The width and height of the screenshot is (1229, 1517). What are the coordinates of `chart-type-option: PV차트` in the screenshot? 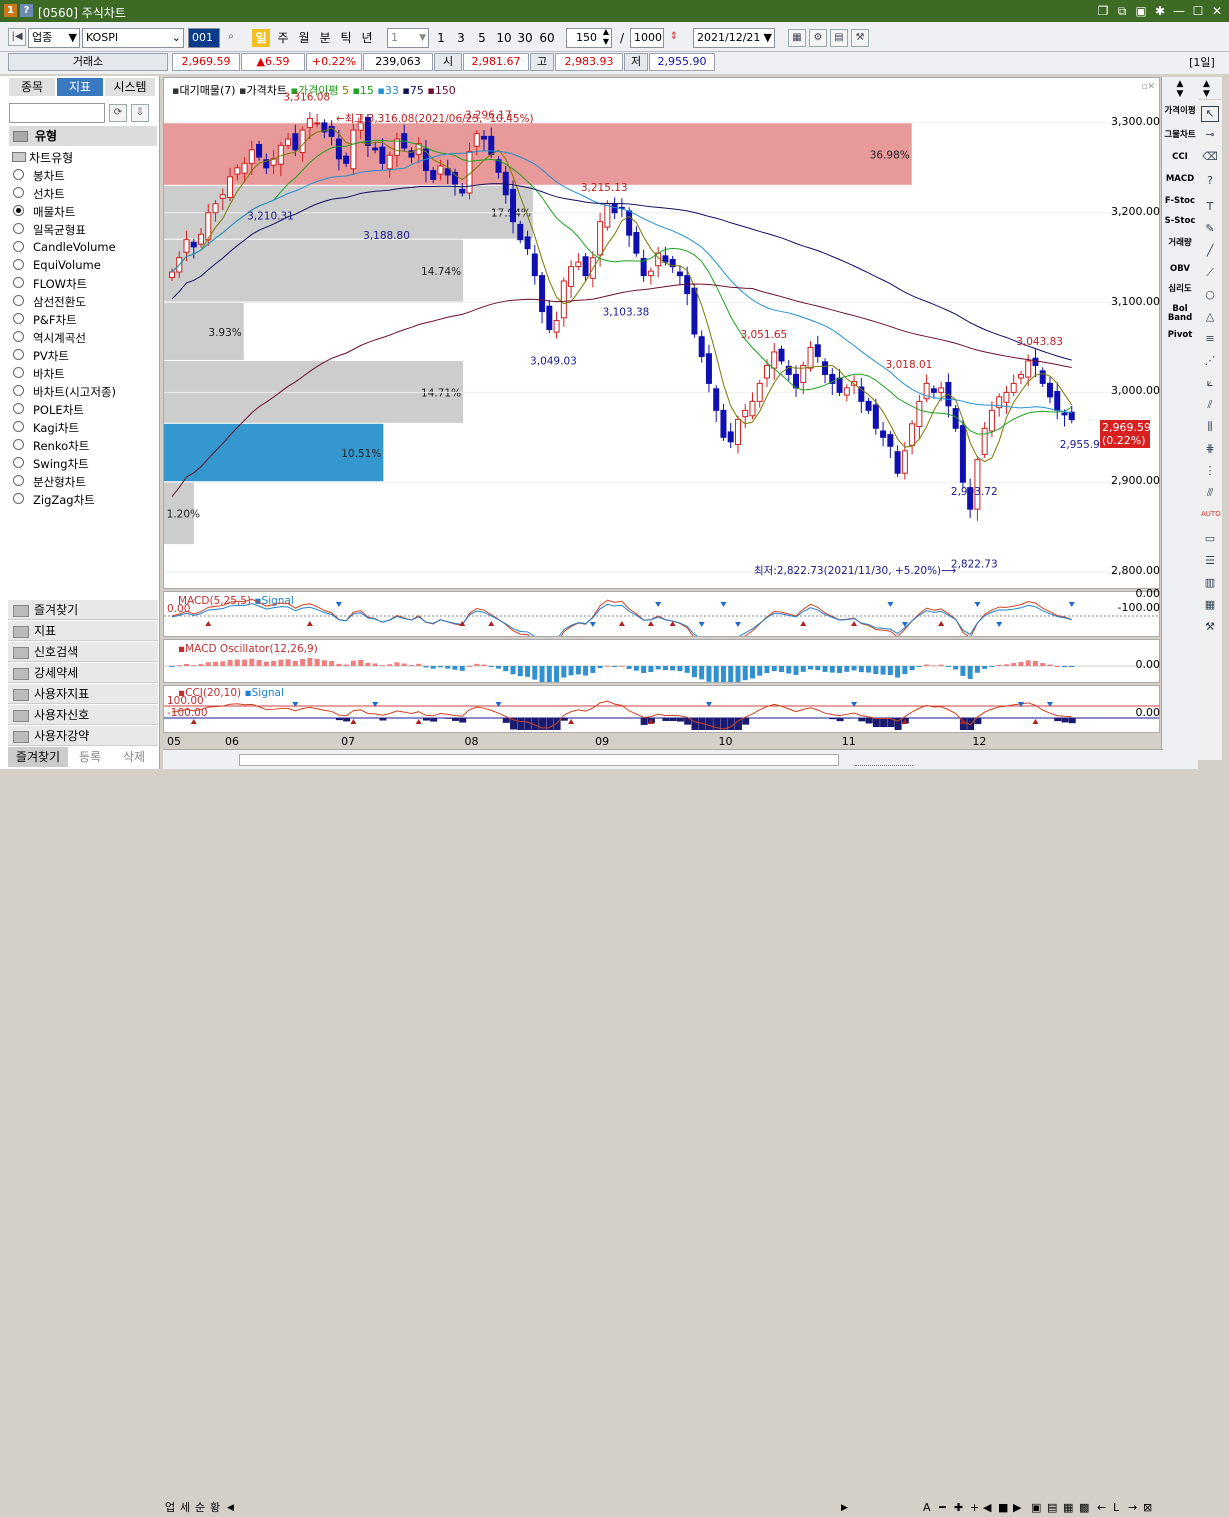 It's located at (51, 356).